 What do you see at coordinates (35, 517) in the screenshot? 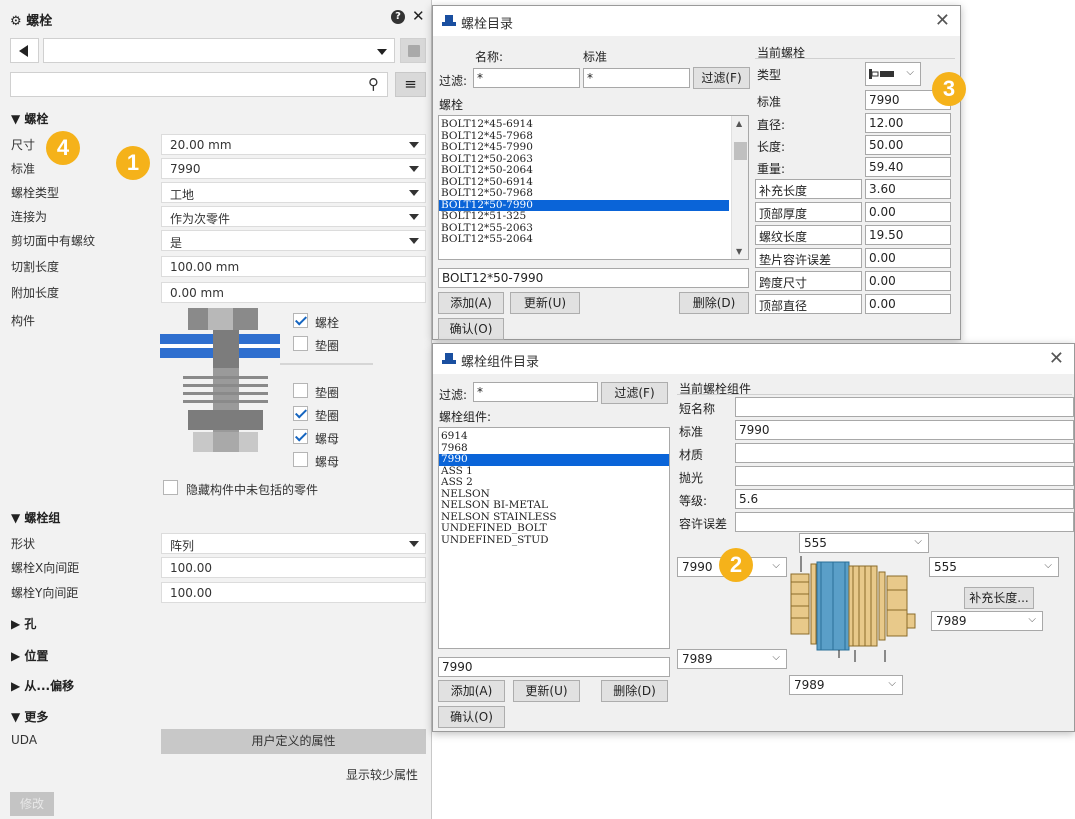
I see `section-bolt-group: ▼ 螺栓组` at bounding box center [35, 517].